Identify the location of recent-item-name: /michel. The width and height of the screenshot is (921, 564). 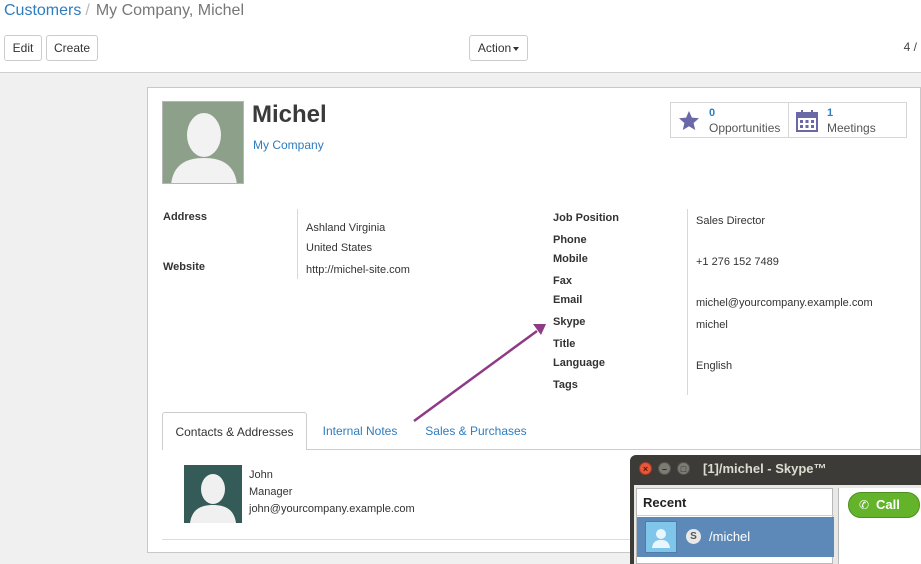
(730, 536).